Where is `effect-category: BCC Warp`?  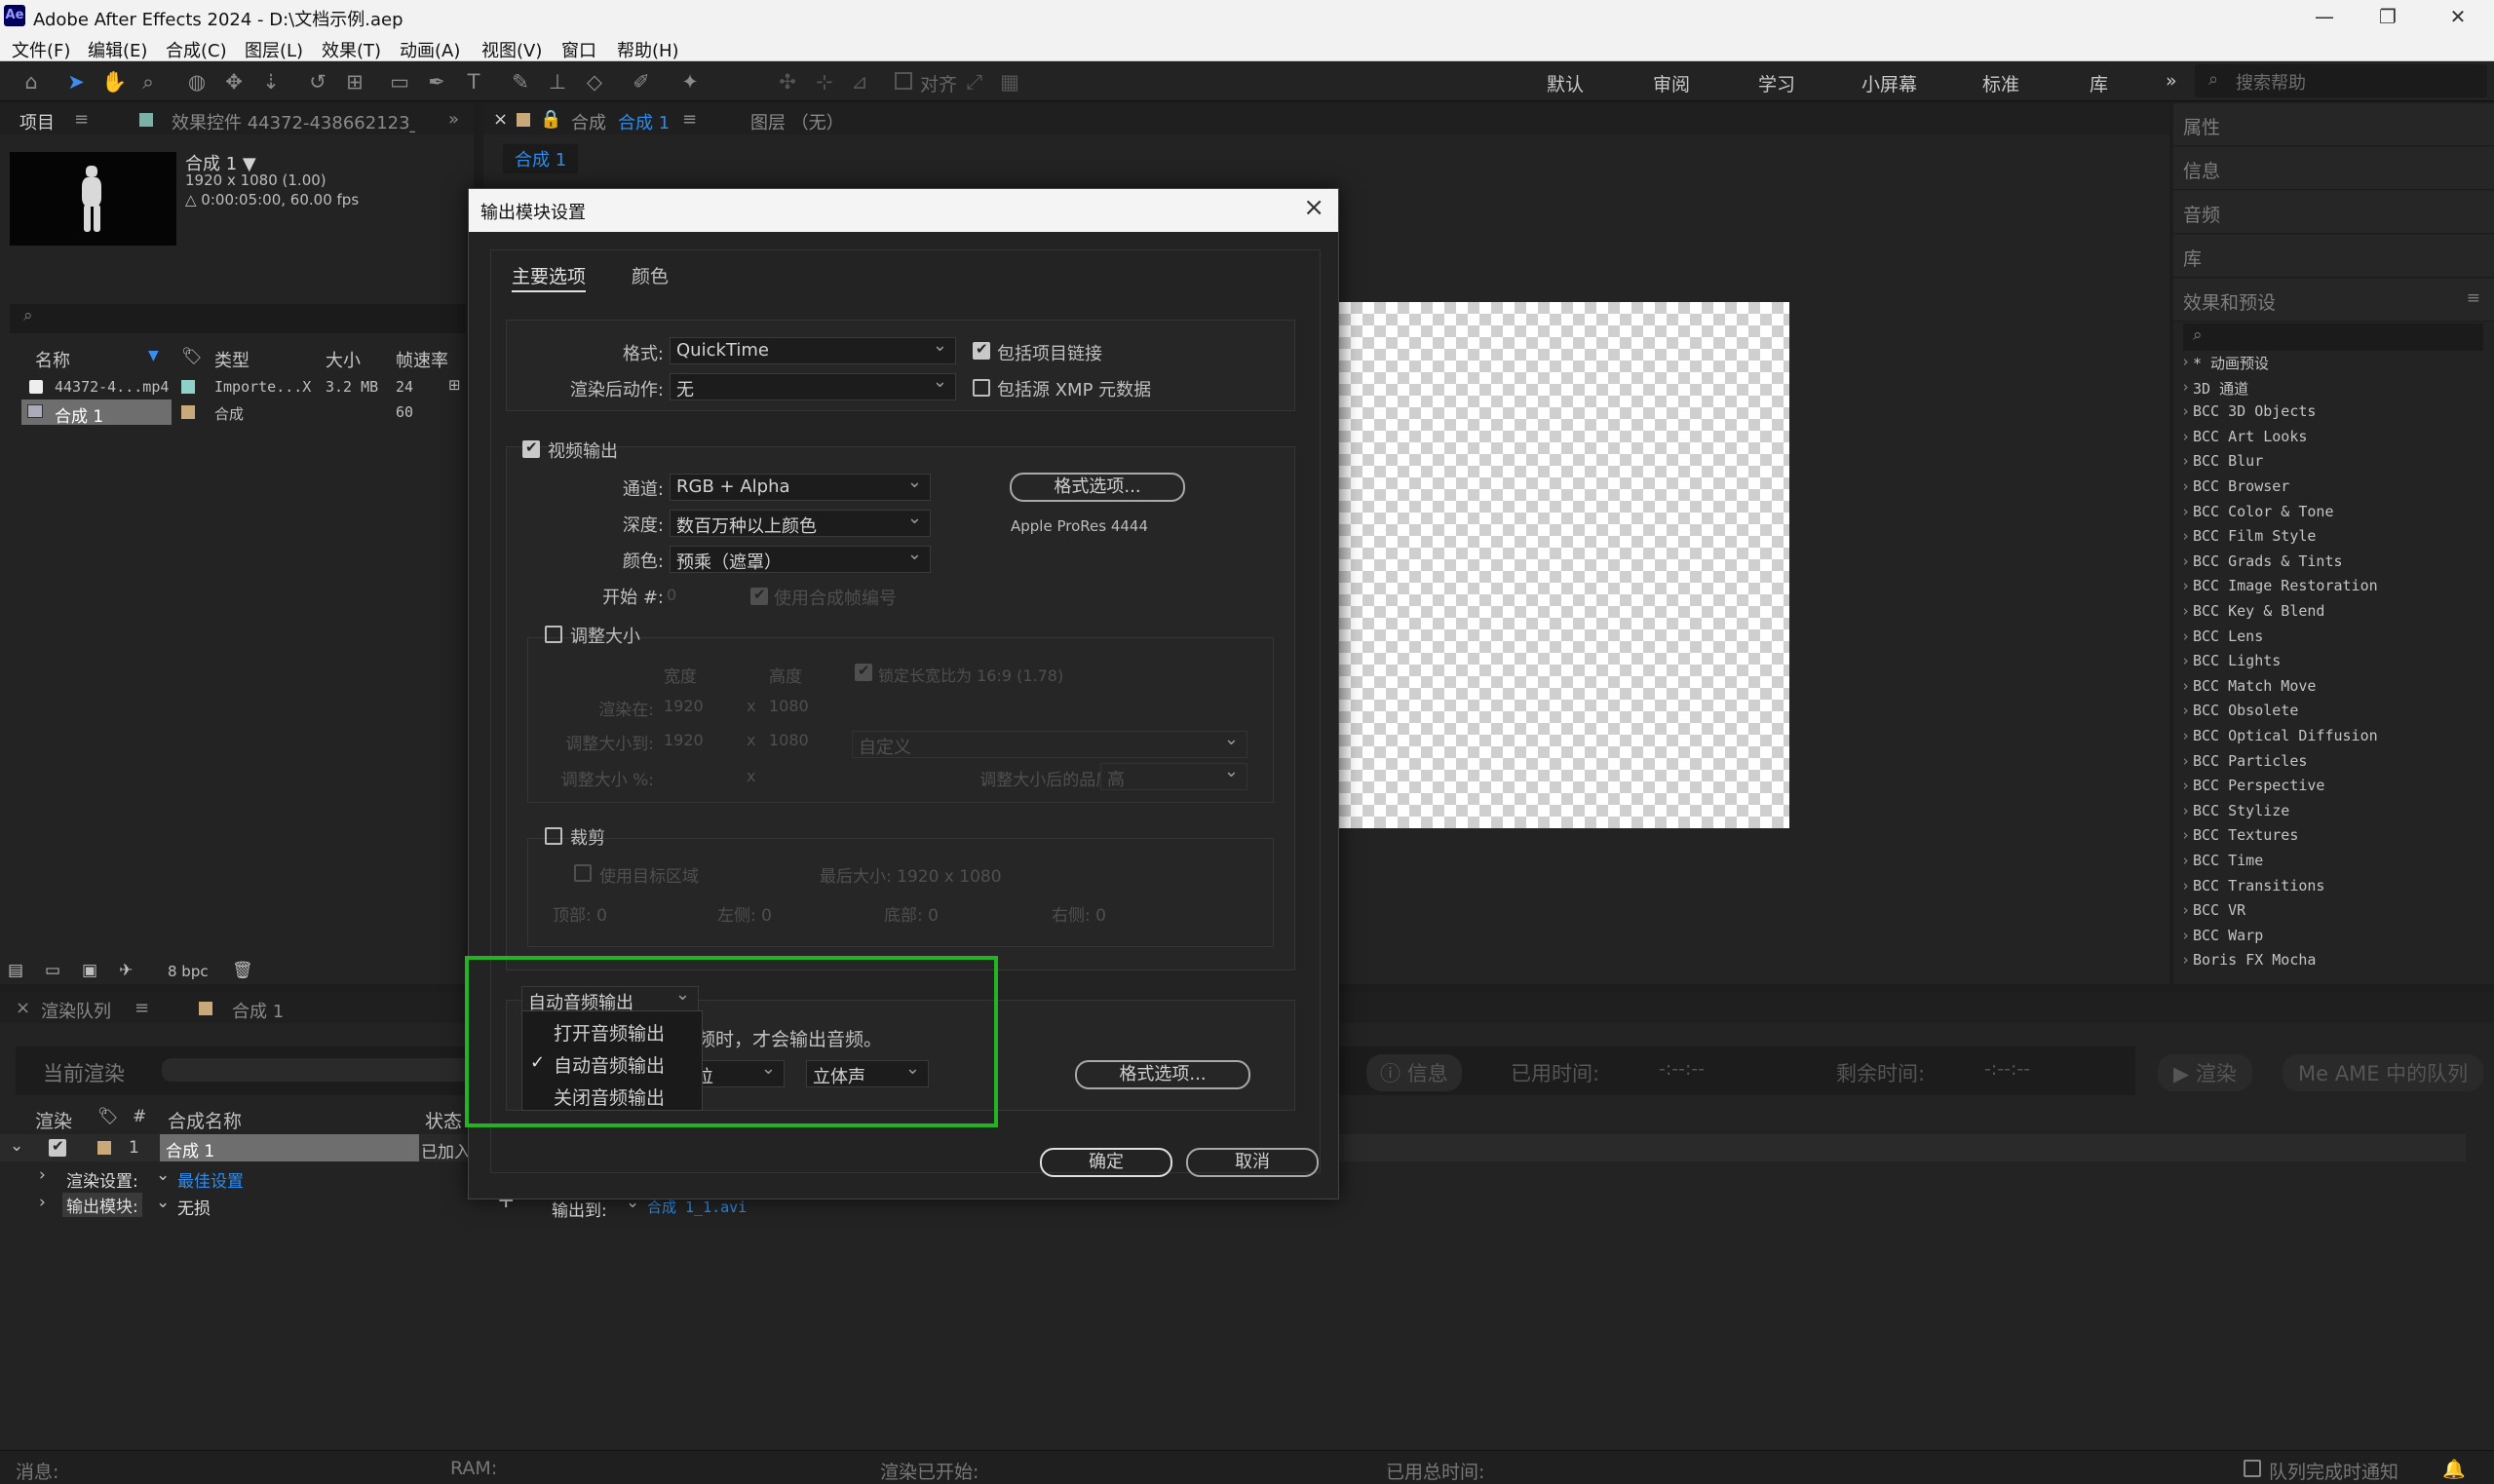
effect-category: BCC Warp is located at coordinates (2222, 935).